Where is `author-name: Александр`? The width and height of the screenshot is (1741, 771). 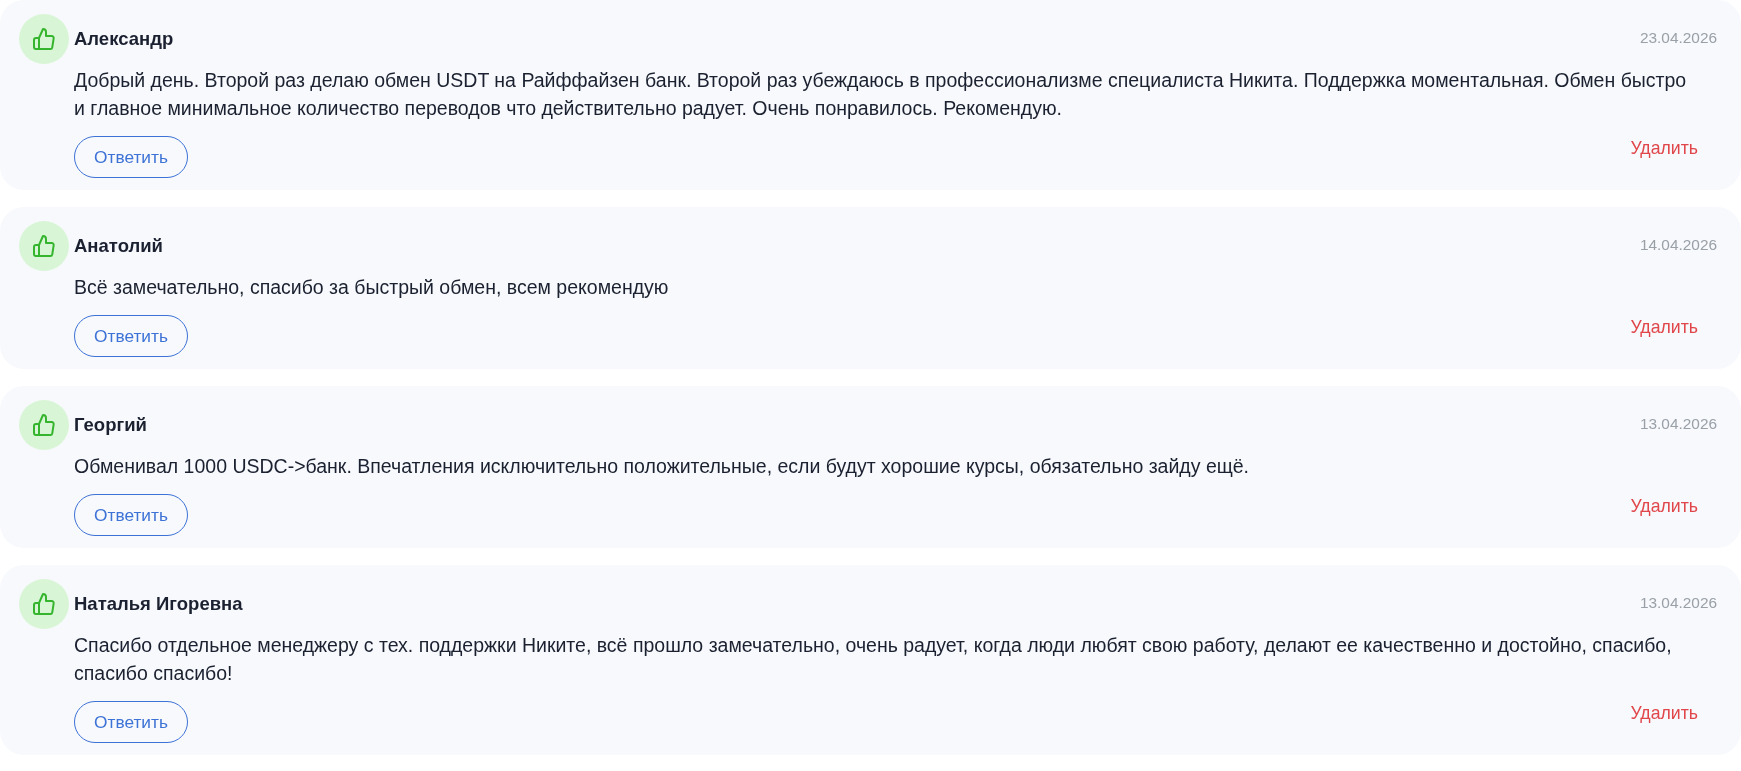 author-name: Александр is located at coordinates (124, 39).